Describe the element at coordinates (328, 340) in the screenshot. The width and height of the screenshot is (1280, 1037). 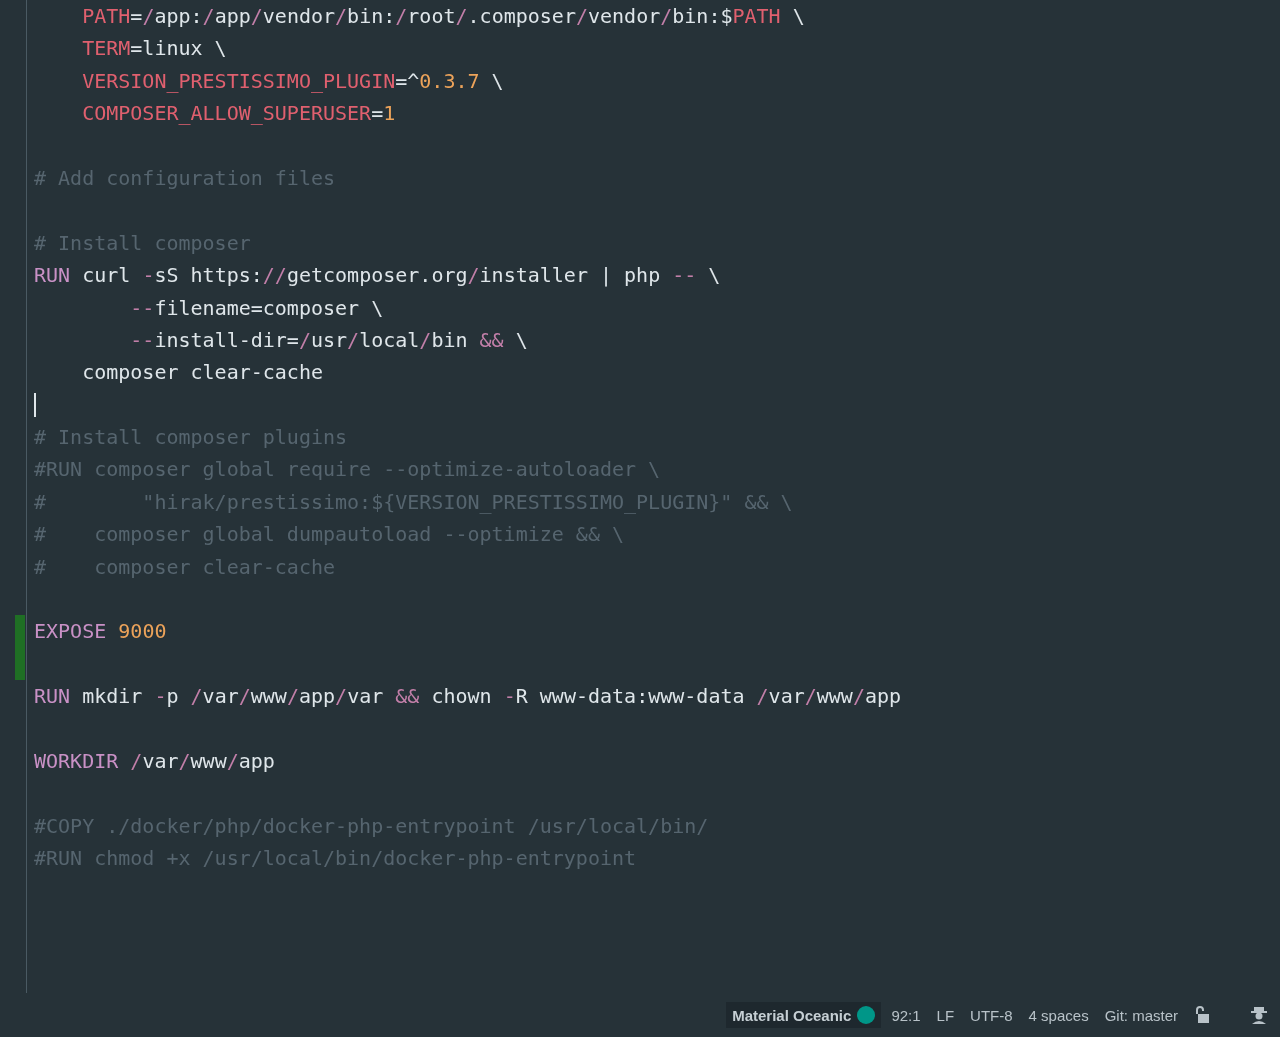
I see `code-line: --install-dir=/usr/local/bin && \` at that location.